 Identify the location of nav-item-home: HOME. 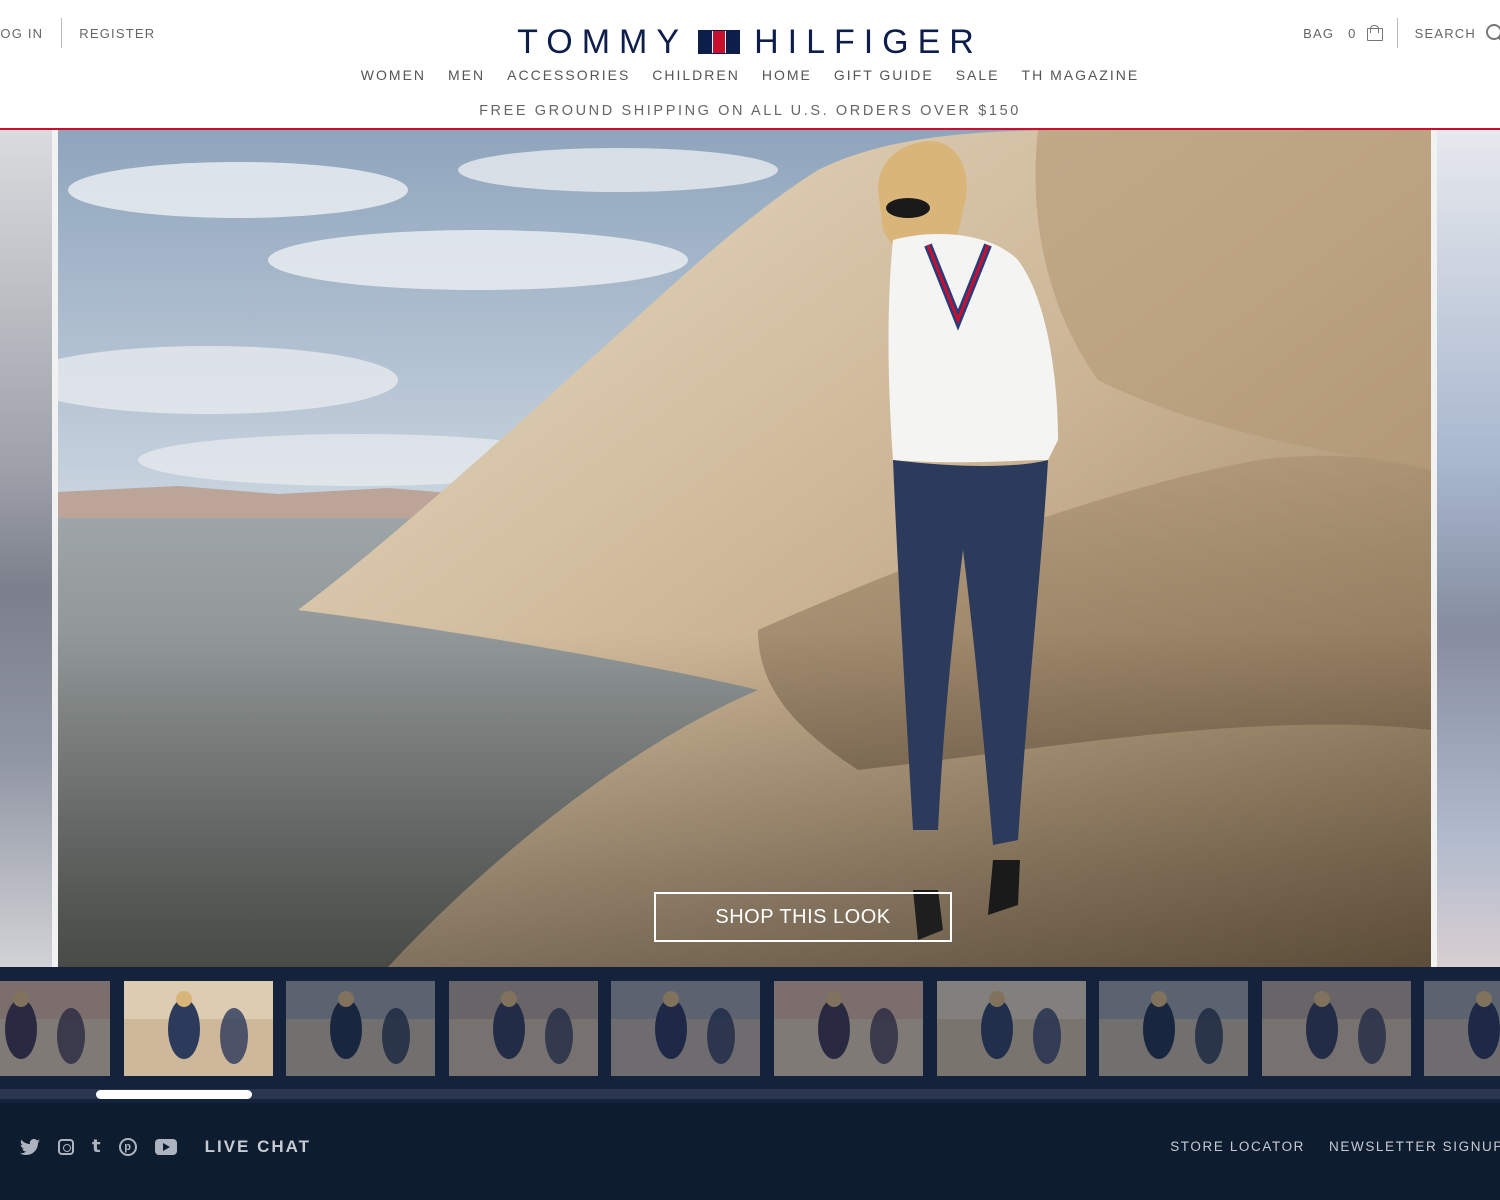
(787, 75).